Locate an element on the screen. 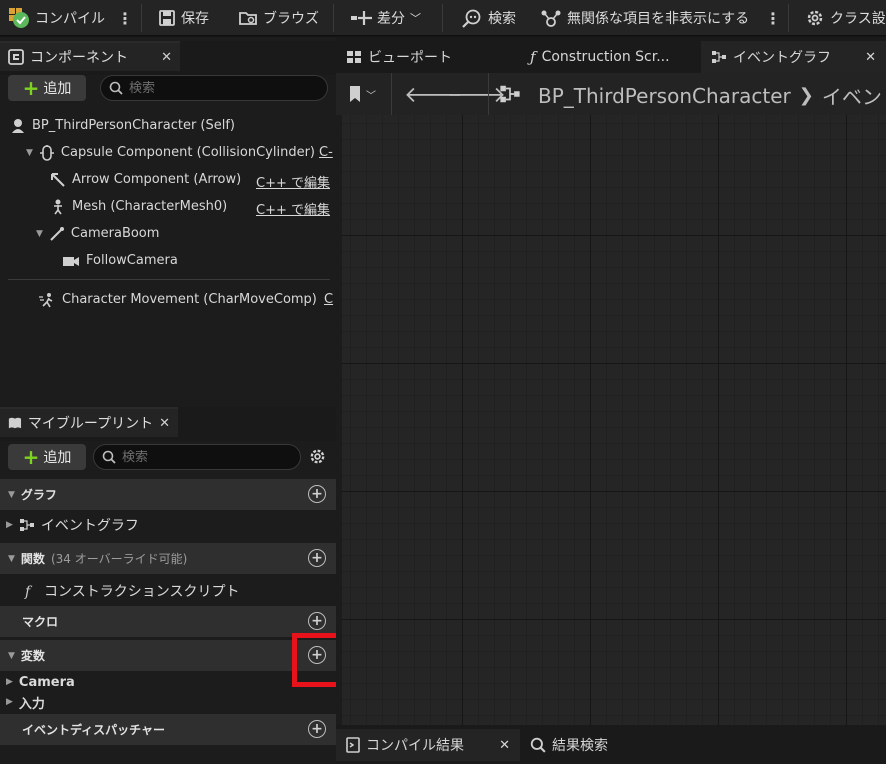 Image resolution: width=886 pixels, height=764 pixels. bookmark-icon is located at coordinates (355, 94).